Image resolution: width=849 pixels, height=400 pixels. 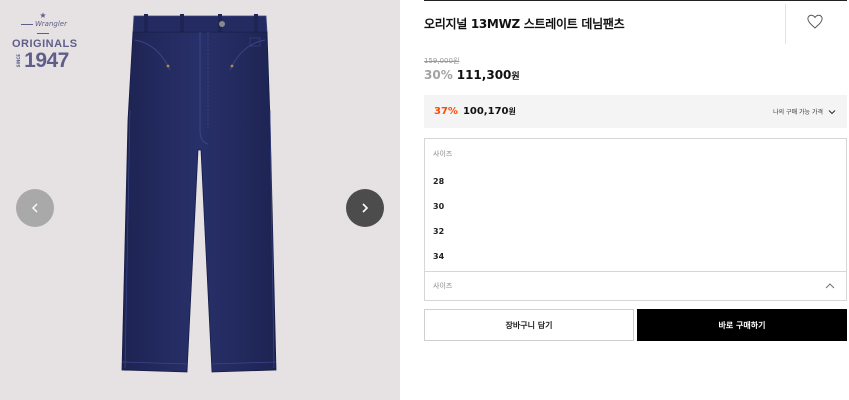 I want to click on chevron-down-icon, so click(x=832, y=111).